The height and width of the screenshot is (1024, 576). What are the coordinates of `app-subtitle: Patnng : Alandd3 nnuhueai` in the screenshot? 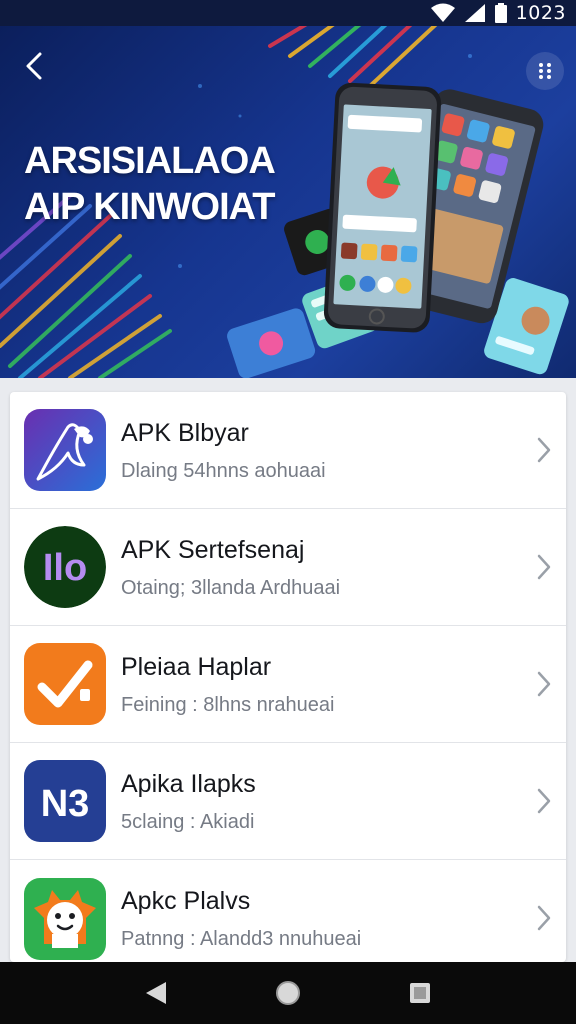 It's located at (241, 939).